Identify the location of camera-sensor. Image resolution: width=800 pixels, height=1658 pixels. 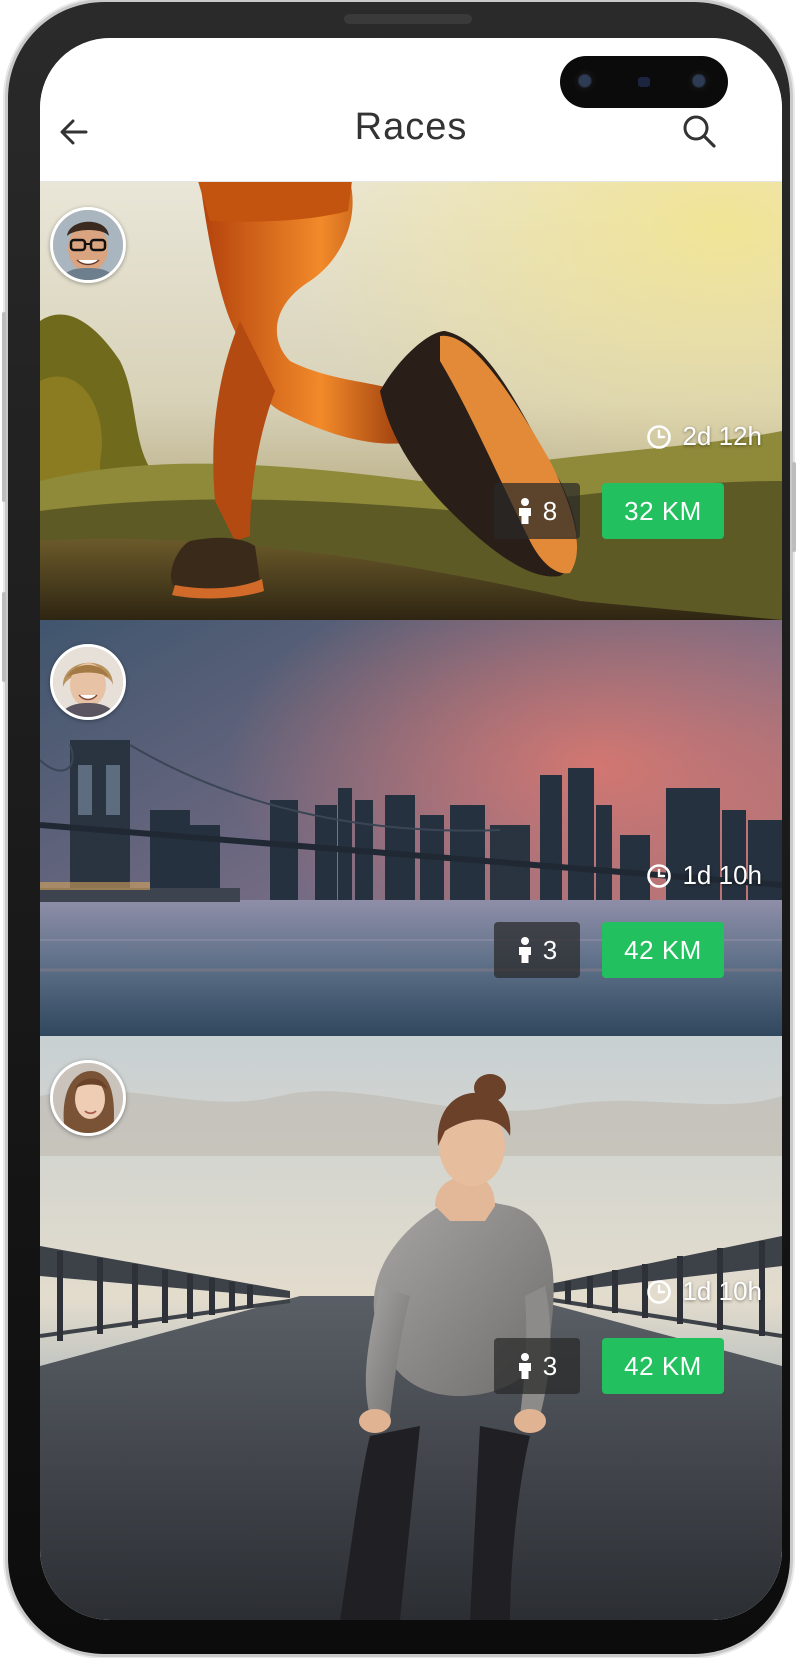
(644, 82).